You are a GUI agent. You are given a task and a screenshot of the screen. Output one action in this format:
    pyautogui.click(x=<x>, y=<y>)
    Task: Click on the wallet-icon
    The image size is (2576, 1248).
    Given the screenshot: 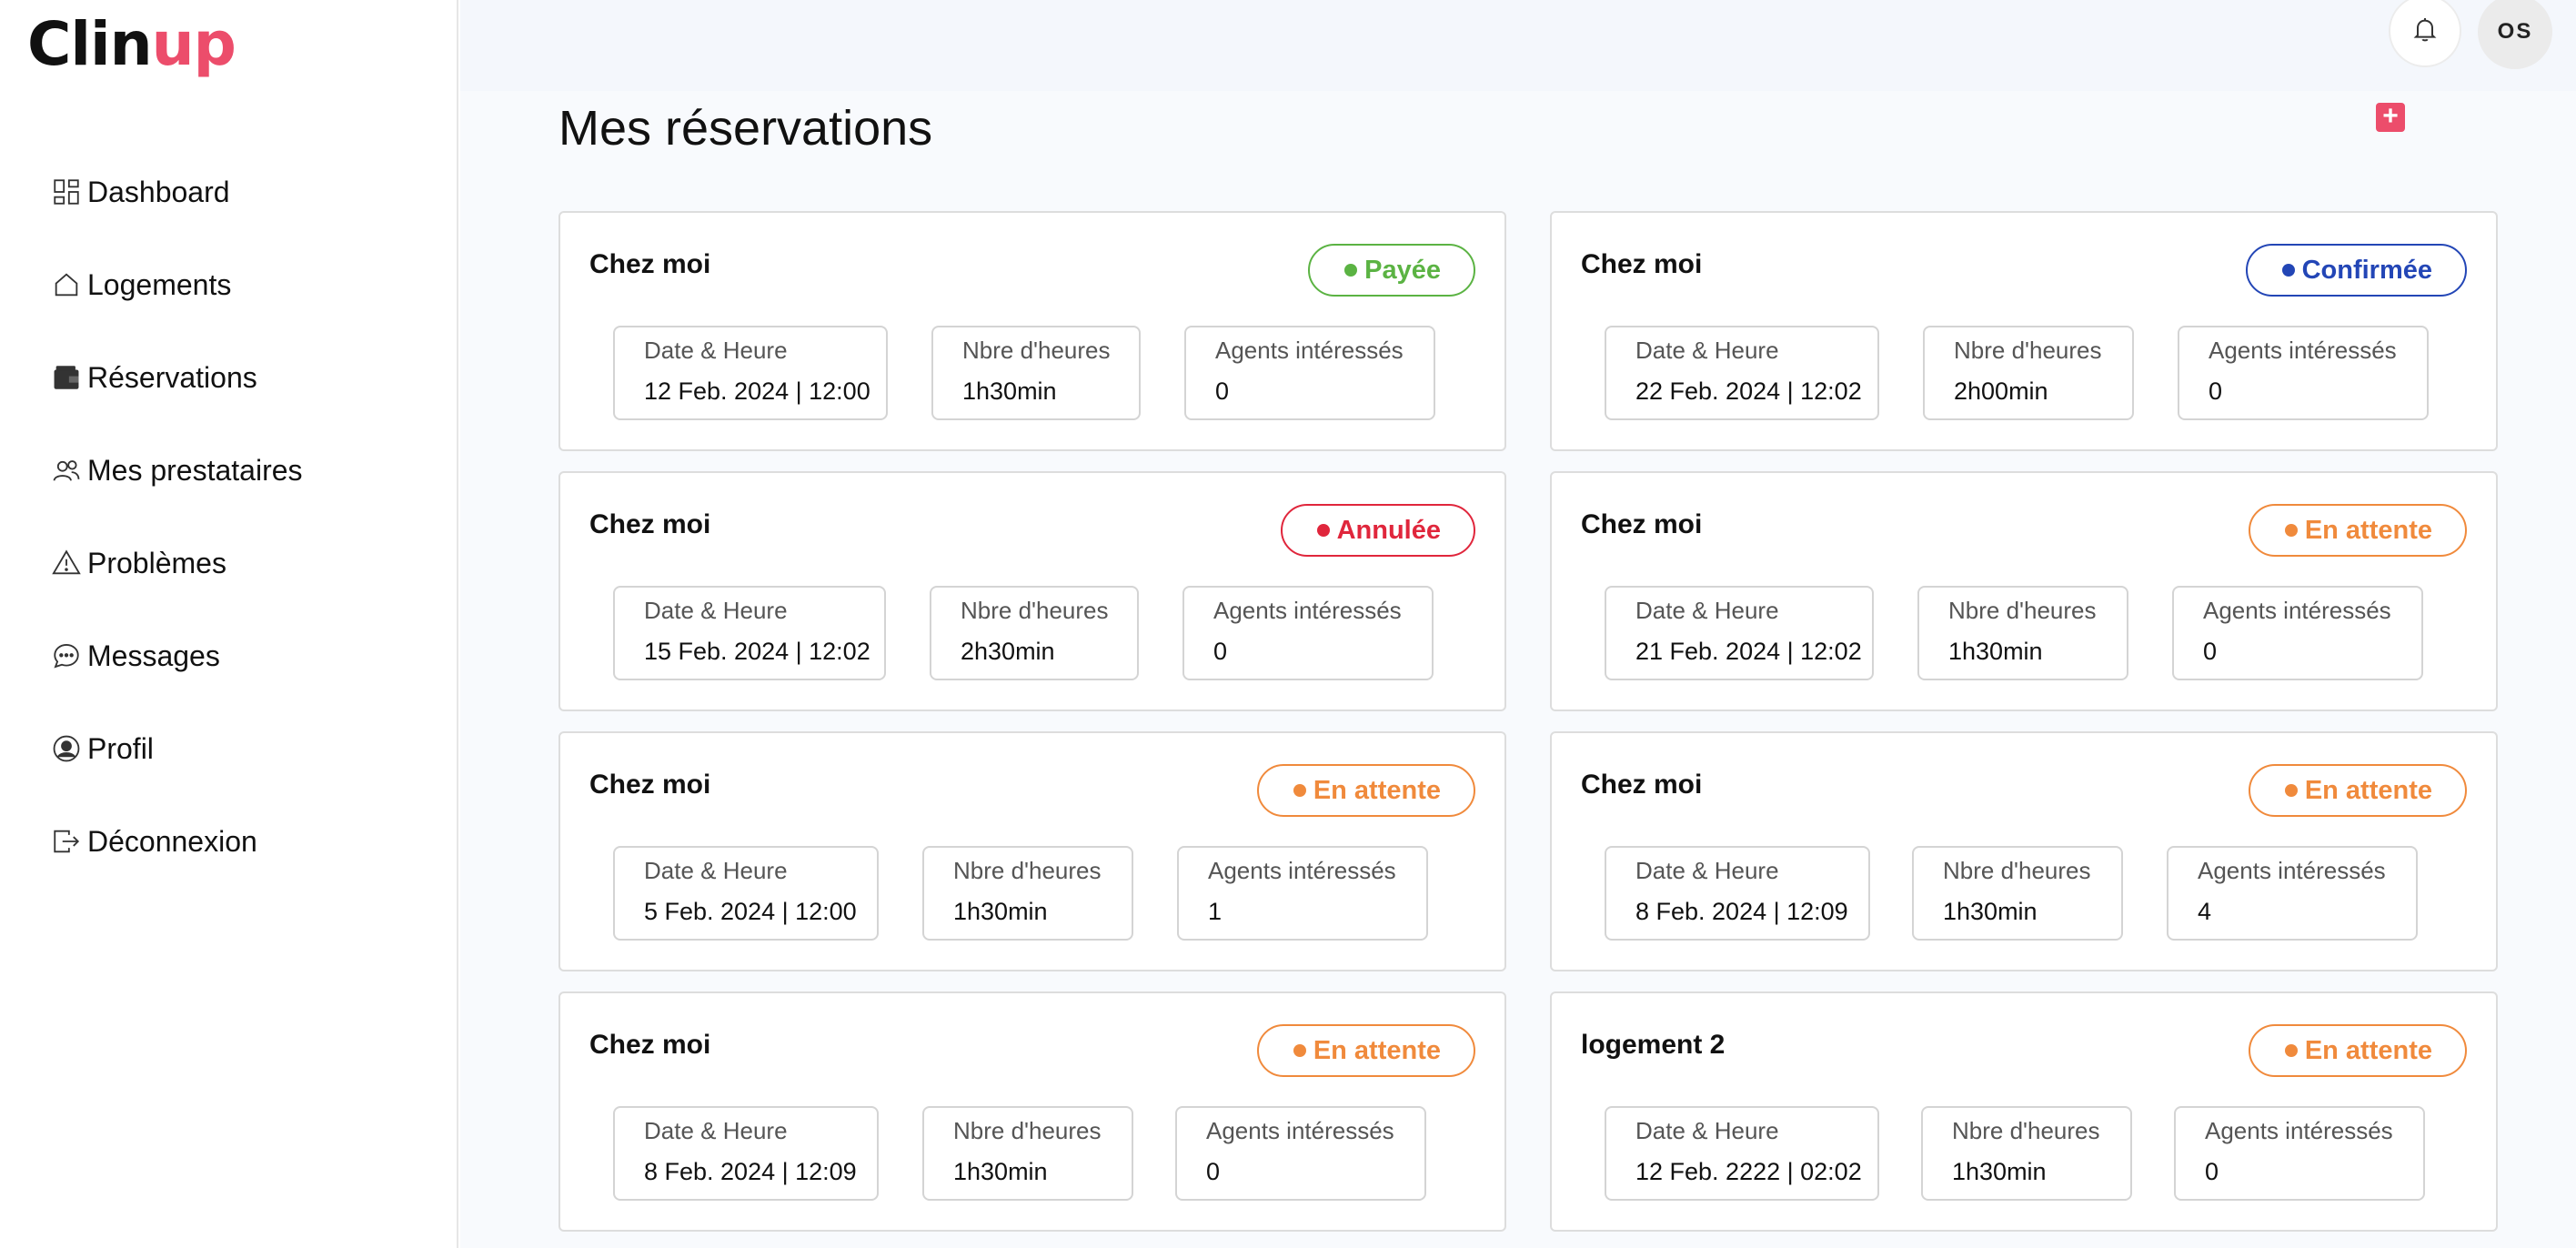 What is the action you would take?
    pyautogui.click(x=66, y=377)
    